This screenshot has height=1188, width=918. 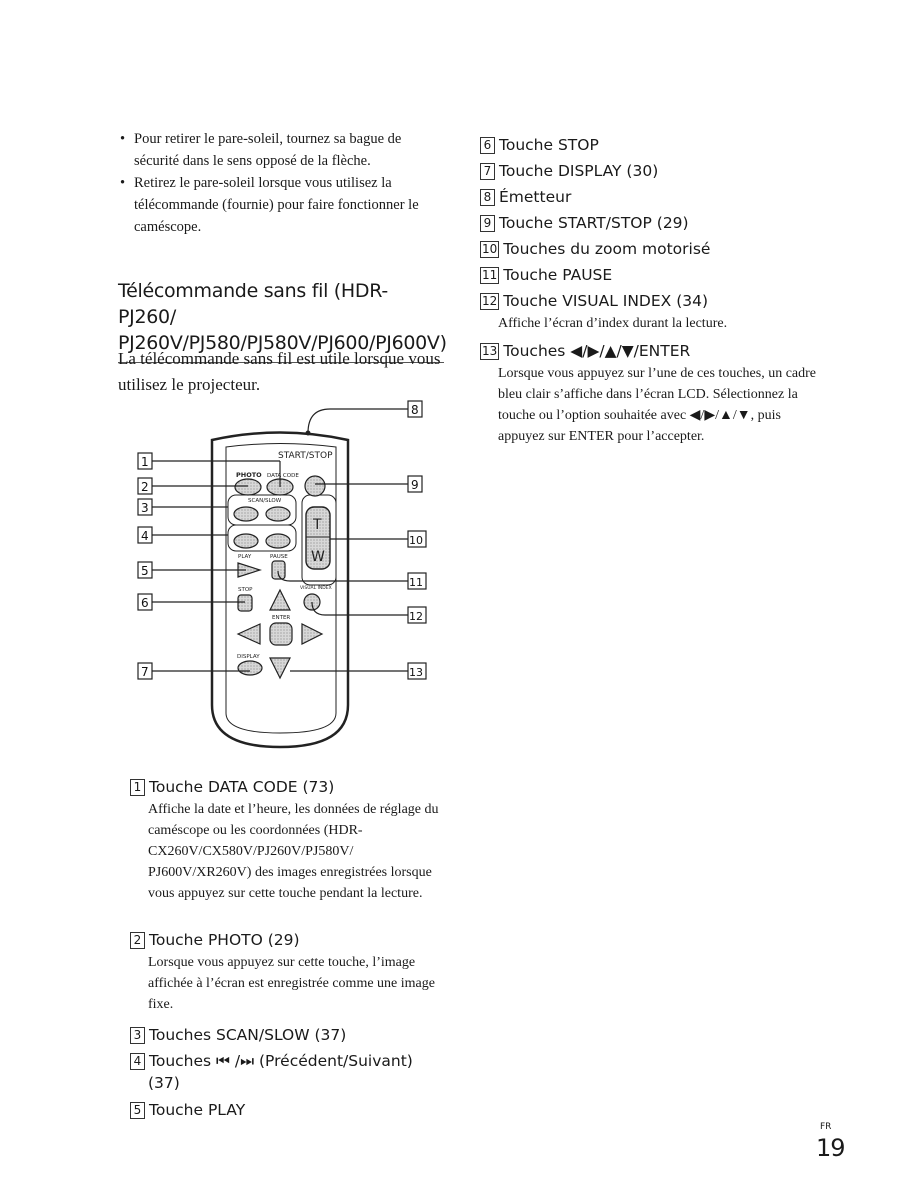 What do you see at coordinates (315, 486) in the screenshot?
I see `start-stop-button` at bounding box center [315, 486].